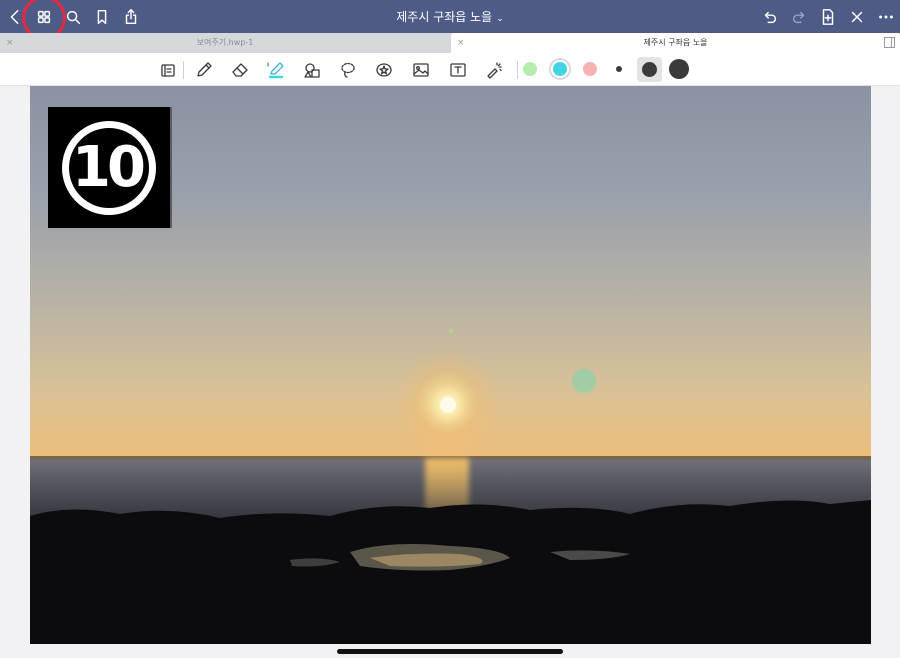  Describe the element at coordinates (560, 69) in the screenshot. I see `color-swatch-cyan` at that location.